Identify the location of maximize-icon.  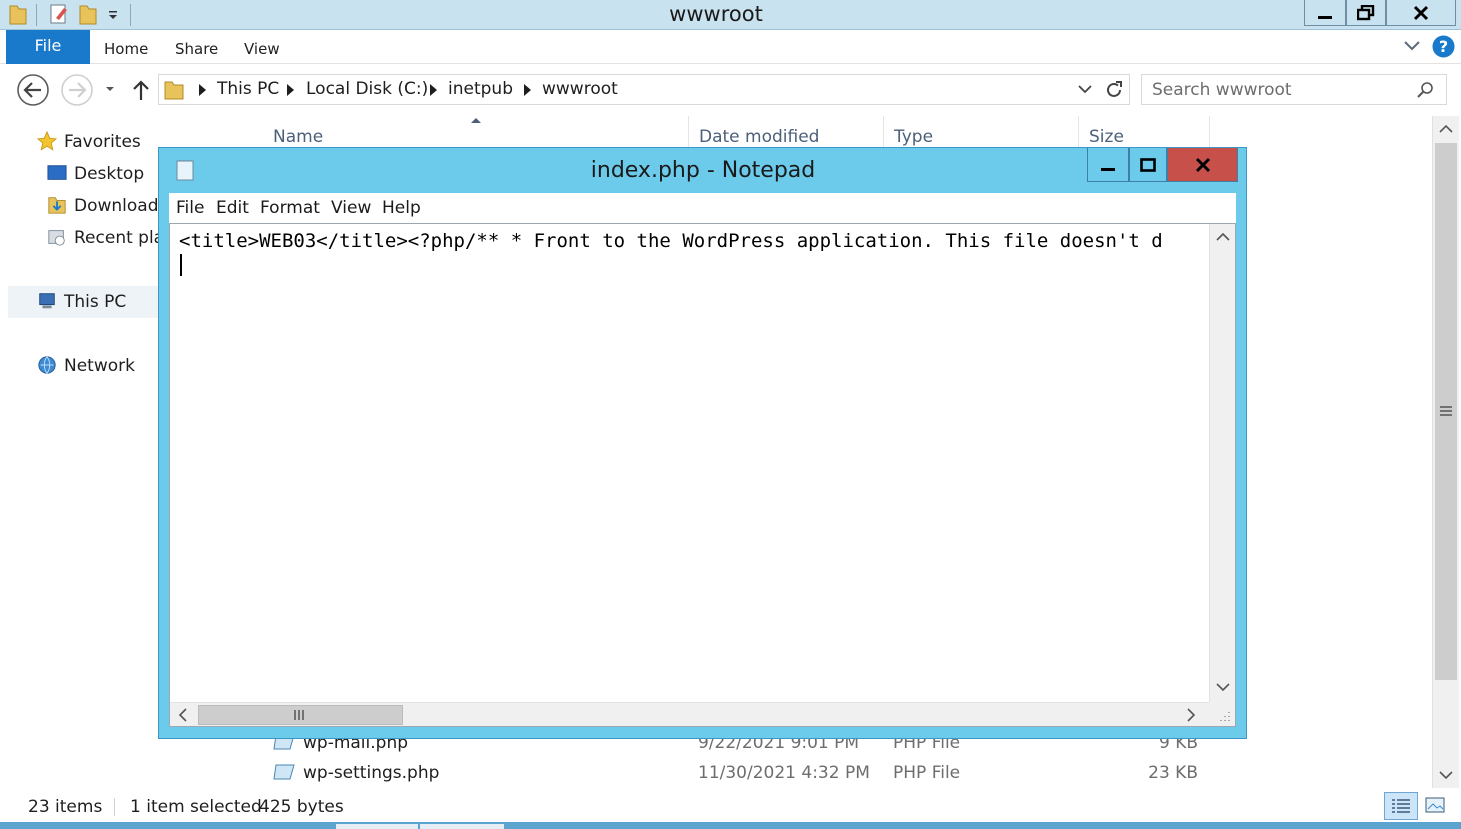
(1148, 164).